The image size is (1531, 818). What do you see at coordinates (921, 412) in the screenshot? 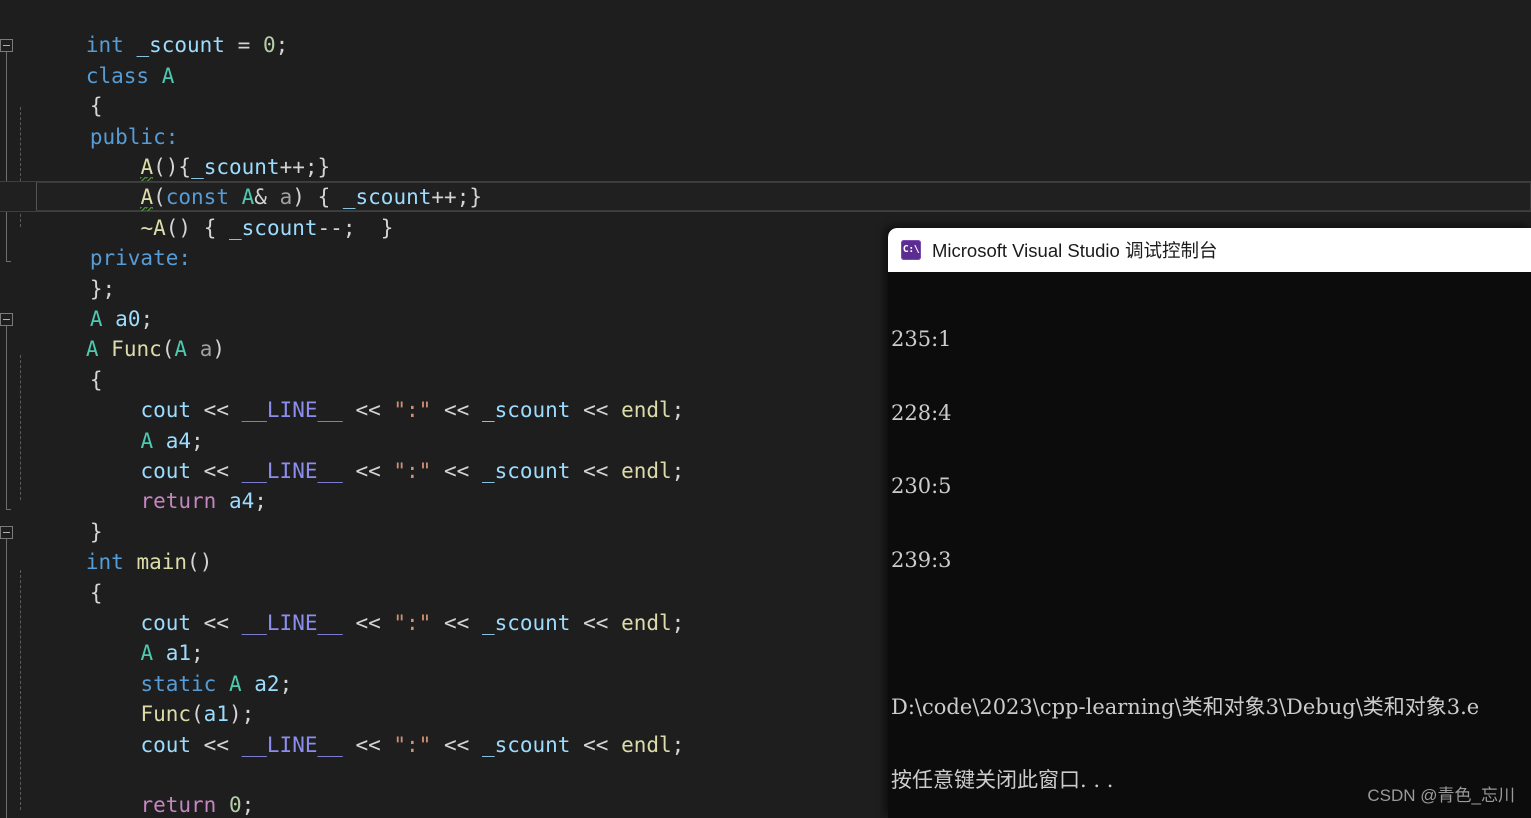
I see `console-output-line: 228:4` at bounding box center [921, 412].